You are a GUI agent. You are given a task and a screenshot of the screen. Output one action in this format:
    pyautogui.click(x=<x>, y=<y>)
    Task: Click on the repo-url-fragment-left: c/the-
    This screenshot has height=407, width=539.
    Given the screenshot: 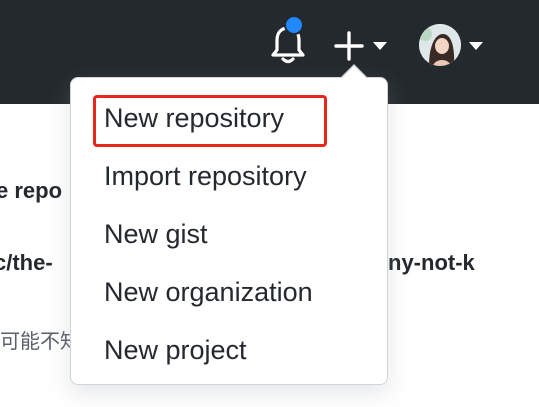 What is the action you would take?
    pyautogui.click(x=26, y=262)
    